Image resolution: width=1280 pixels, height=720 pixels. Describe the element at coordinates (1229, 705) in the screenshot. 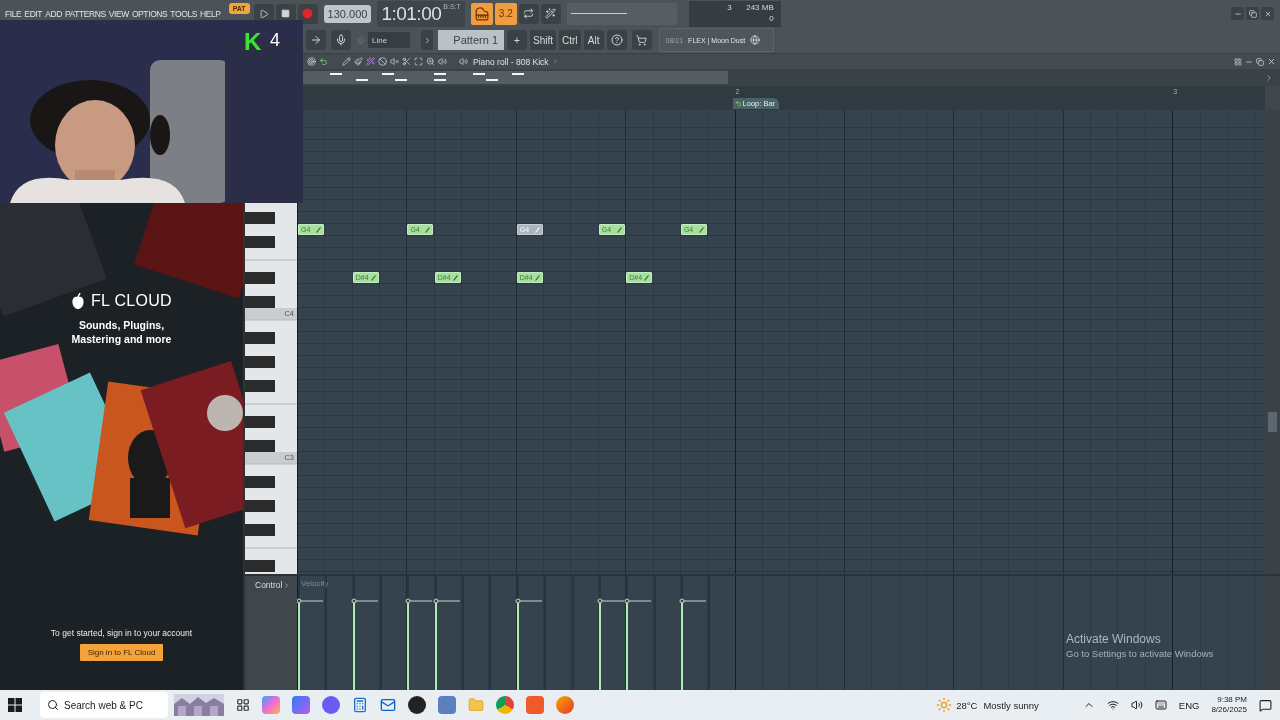

I see `clock: 9:38 PM 8/26/2025` at that location.